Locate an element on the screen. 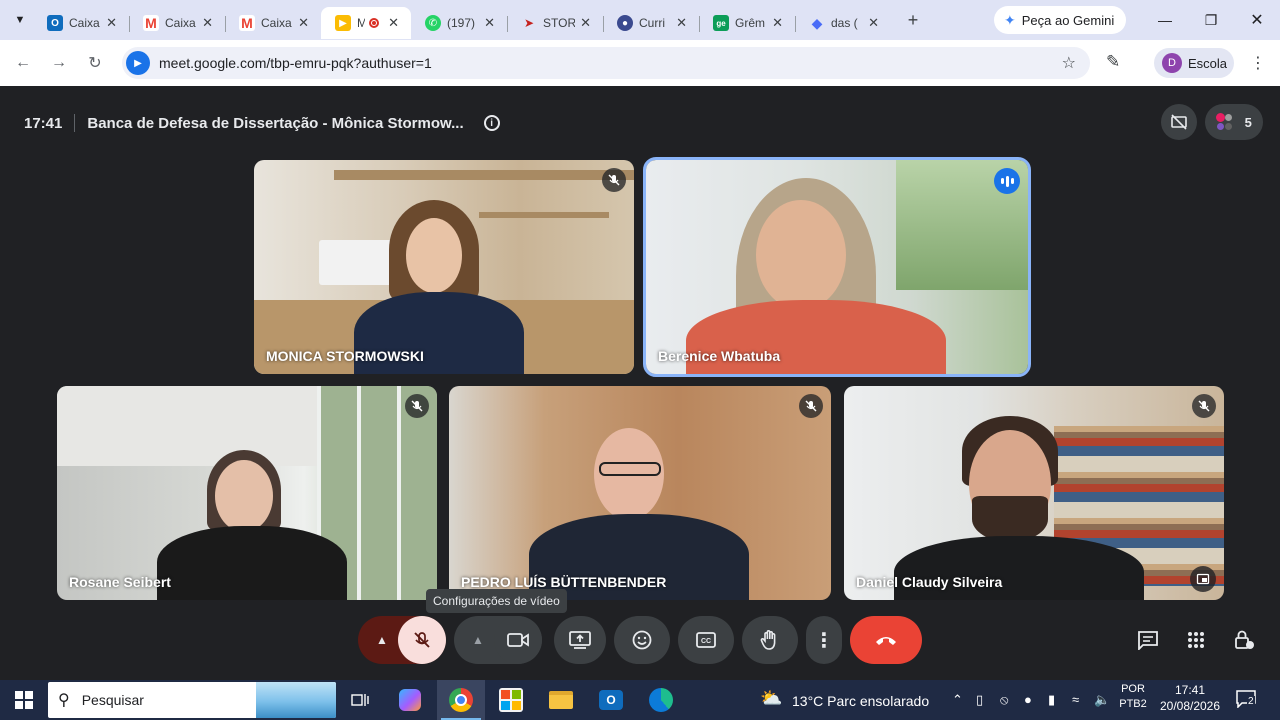 The image size is (1280, 720). meeting-time: 17:41 is located at coordinates (43, 123).